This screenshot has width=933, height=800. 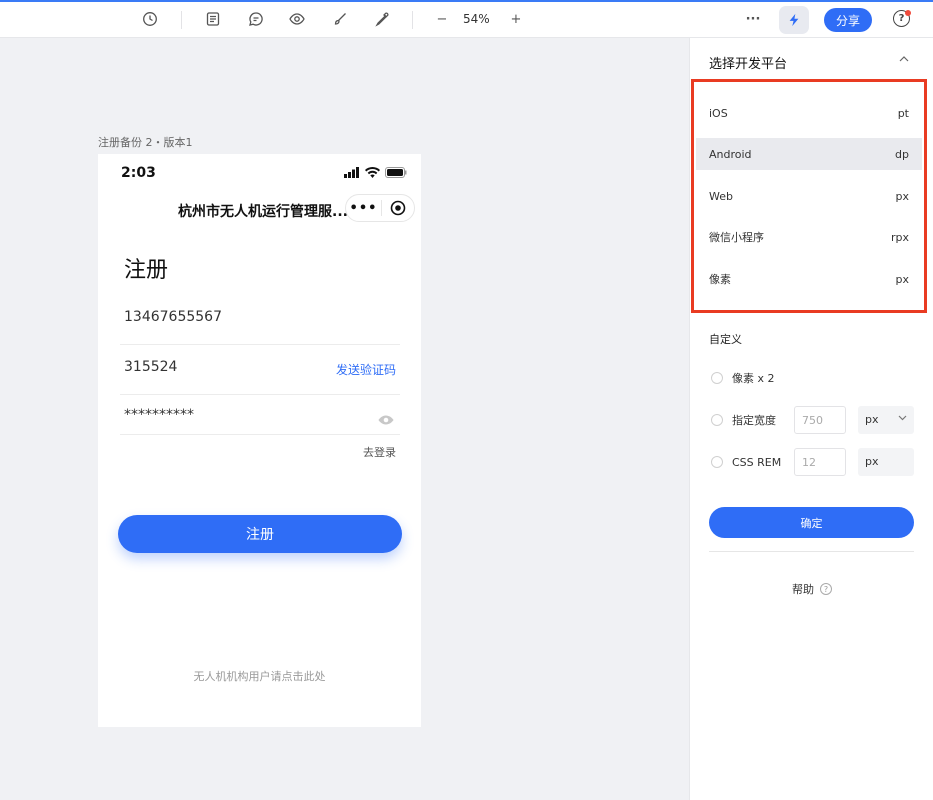 What do you see at coordinates (904, 59) in the screenshot?
I see `chevron-up-icon` at bounding box center [904, 59].